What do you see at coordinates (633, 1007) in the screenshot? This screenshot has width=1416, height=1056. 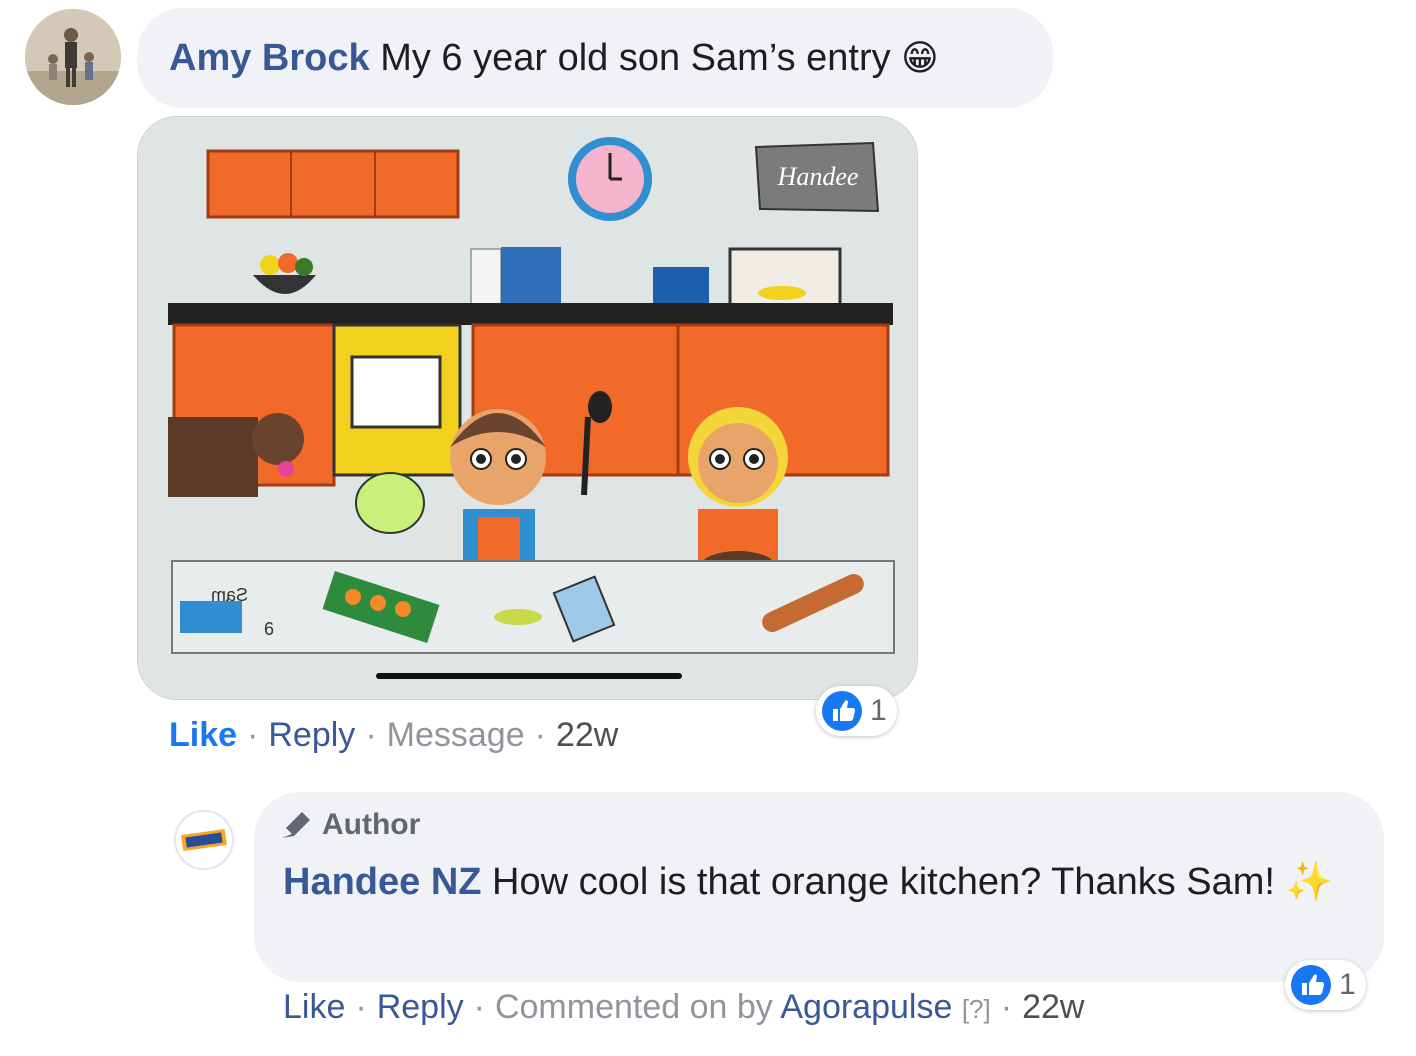 I see `commented-on-by-label: Commented on by` at bounding box center [633, 1007].